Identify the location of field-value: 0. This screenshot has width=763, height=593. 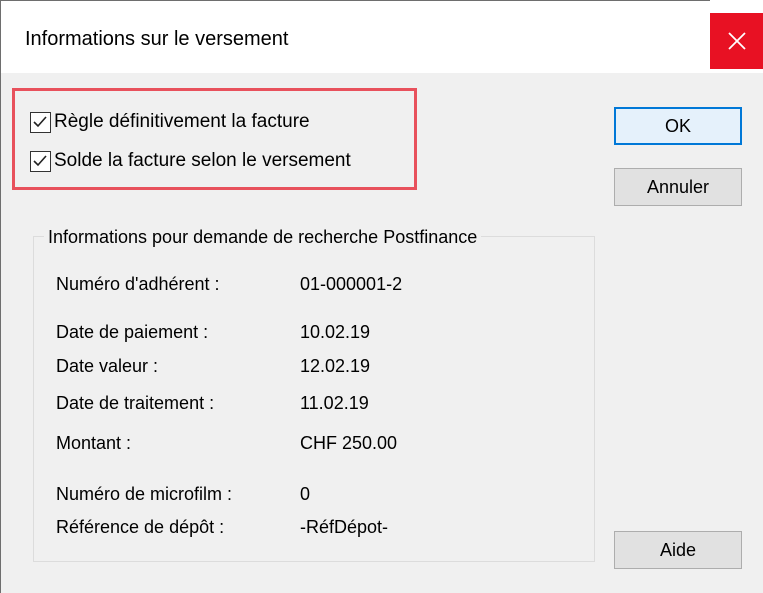
(305, 494).